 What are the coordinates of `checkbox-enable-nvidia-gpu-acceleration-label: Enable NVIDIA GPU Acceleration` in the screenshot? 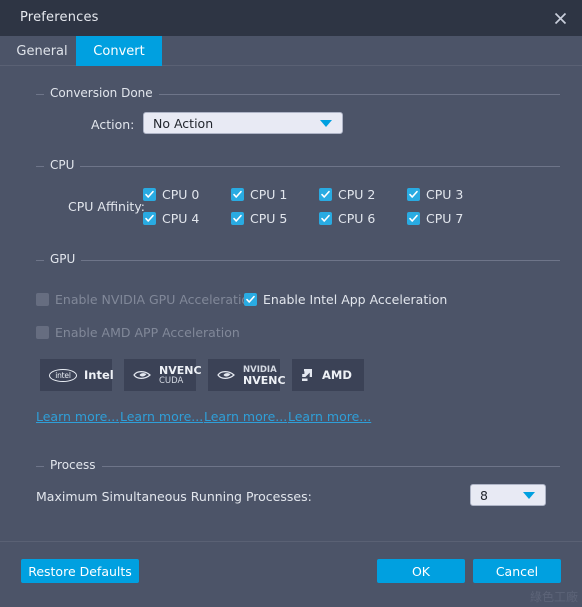 It's located at (156, 299).